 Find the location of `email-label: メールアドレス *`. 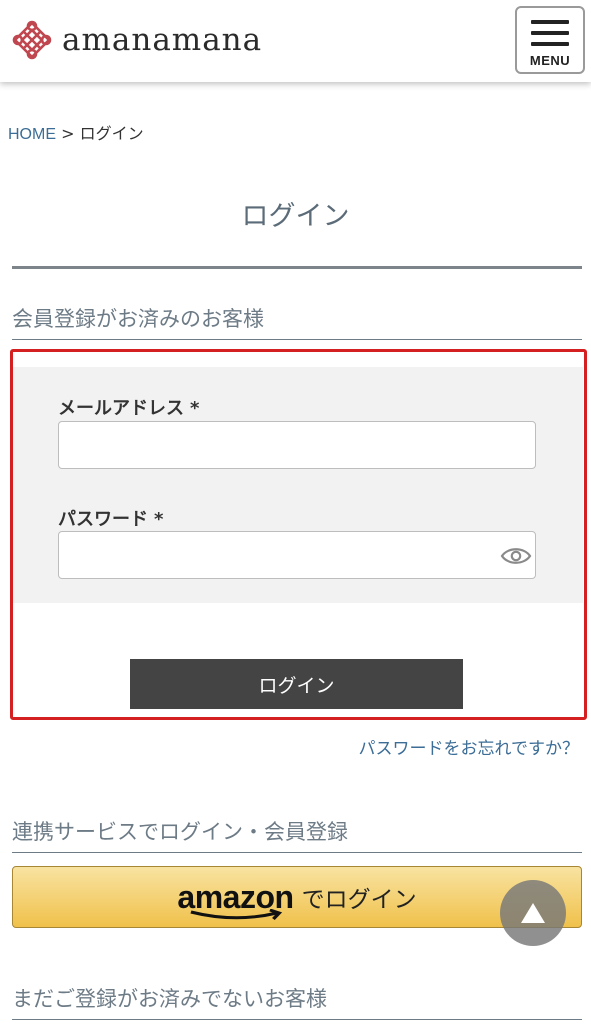

email-label: メールアドレス * is located at coordinates (128, 407).